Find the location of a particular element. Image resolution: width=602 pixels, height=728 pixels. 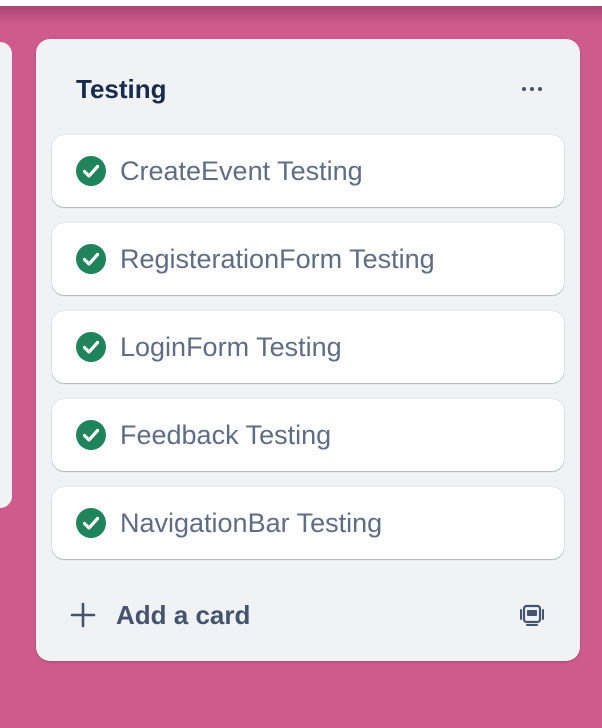

board-header-shadow is located at coordinates (301, 15).